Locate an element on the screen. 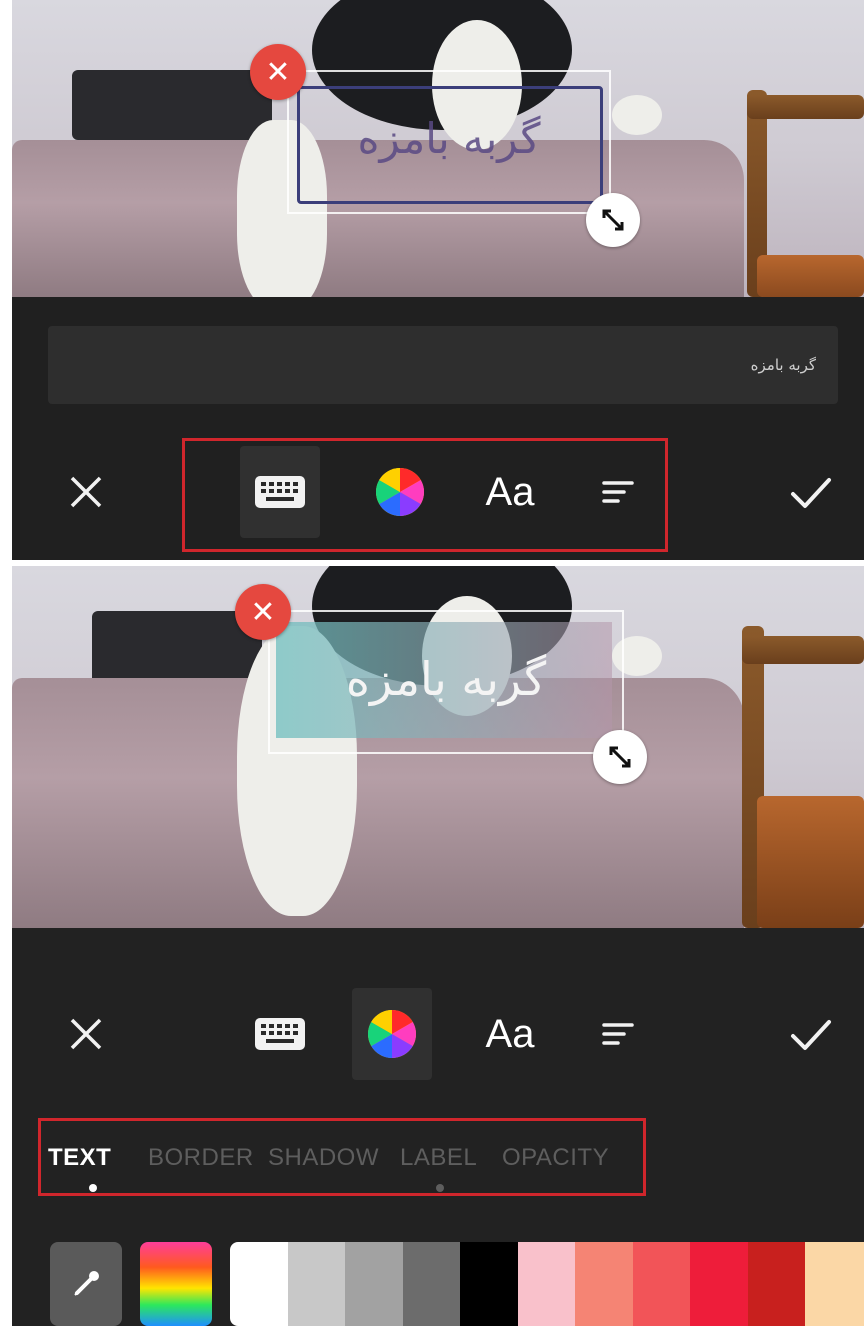  font-tool-button: Aa is located at coordinates (510, 1034).